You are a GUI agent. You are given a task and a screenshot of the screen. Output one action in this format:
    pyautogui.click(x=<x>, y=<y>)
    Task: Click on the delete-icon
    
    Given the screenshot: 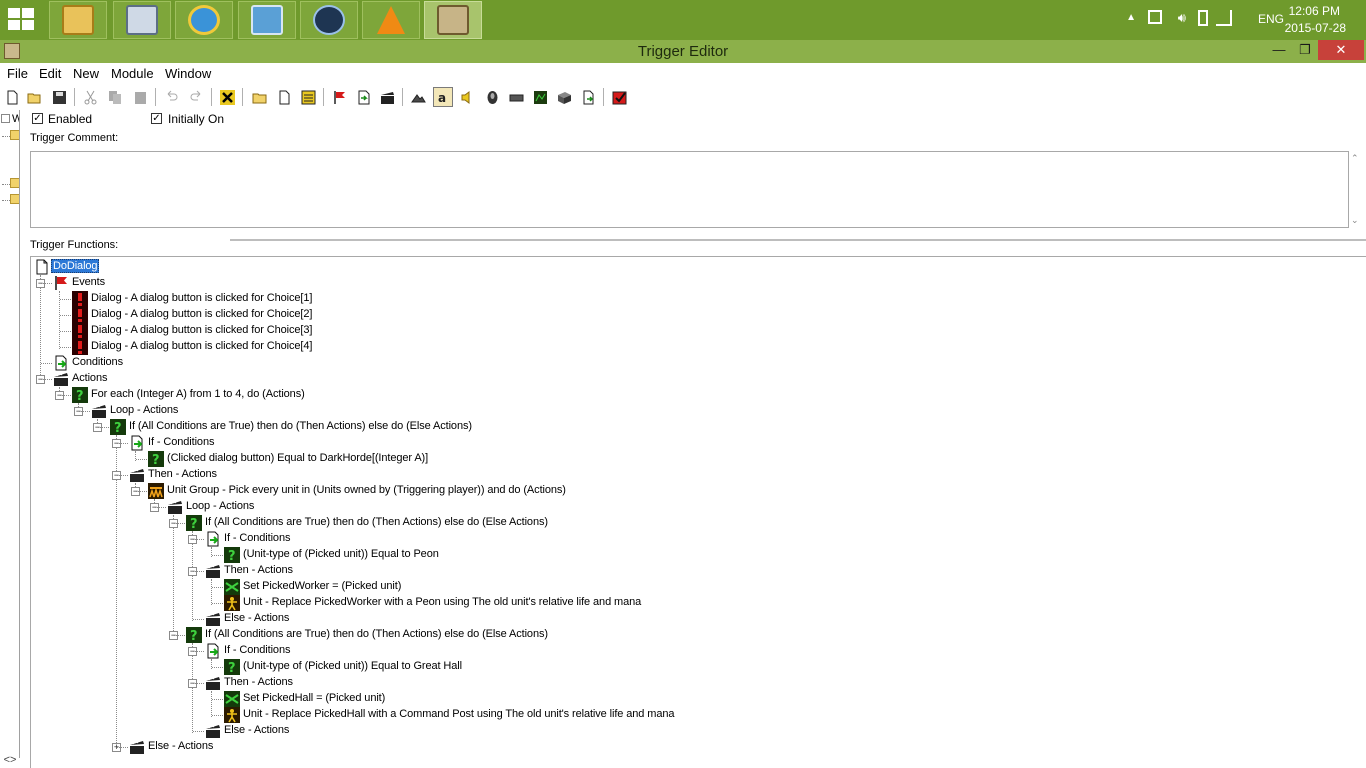 What is the action you would take?
    pyautogui.click(x=227, y=97)
    